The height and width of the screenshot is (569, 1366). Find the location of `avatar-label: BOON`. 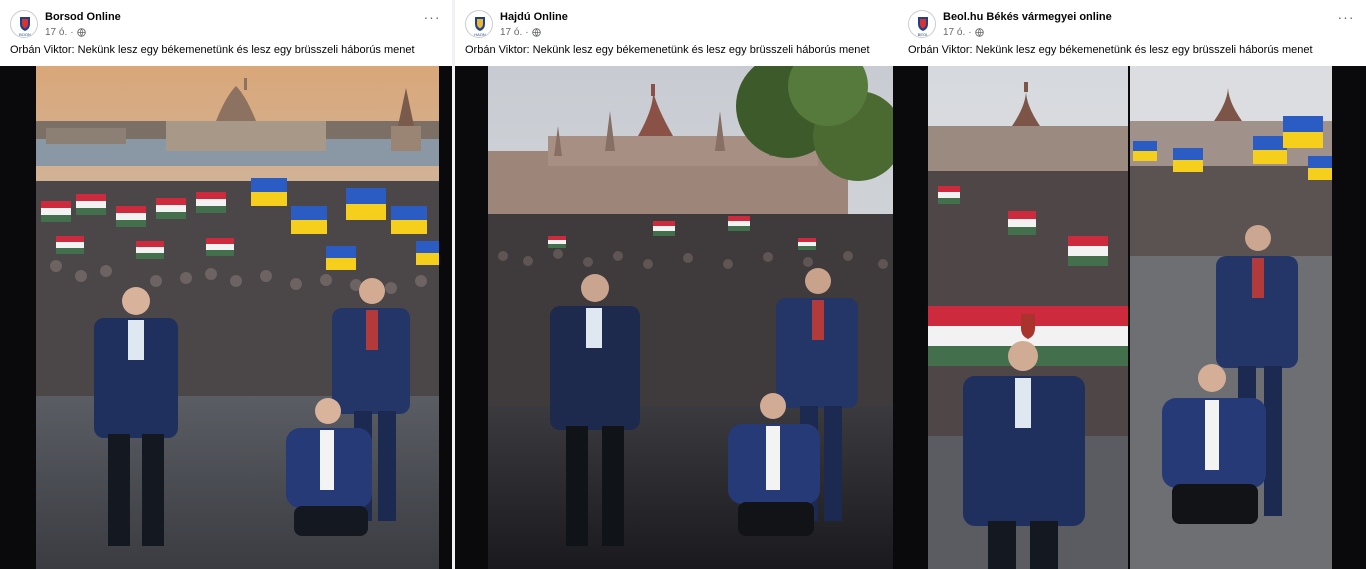

avatar-label: BOON is located at coordinates (25, 34).